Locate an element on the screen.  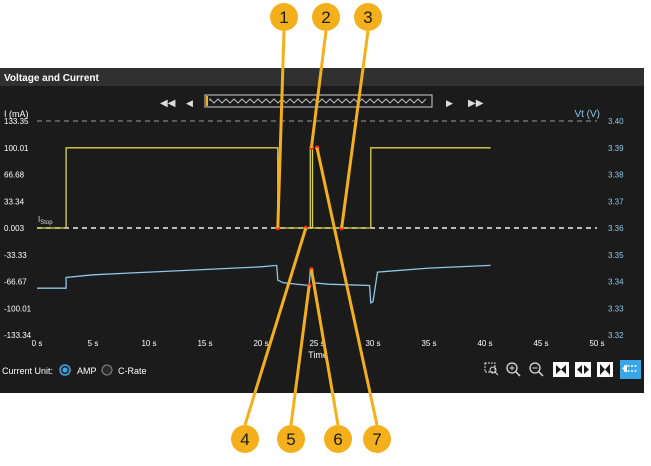
nav-prev-icon: ◀ is located at coordinates (189, 103).